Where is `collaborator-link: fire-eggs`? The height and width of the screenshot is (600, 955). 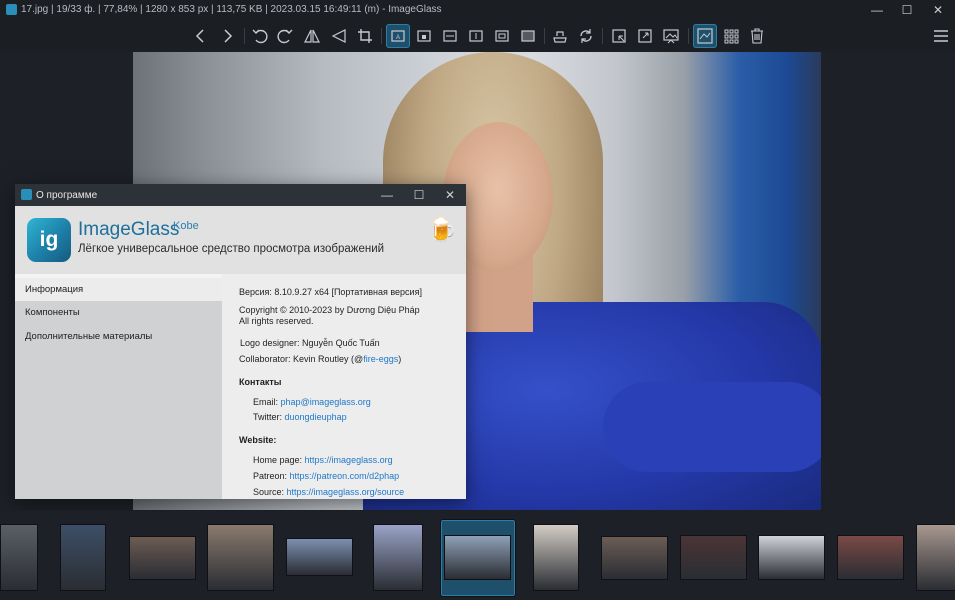
collaborator-link: fire-eggs is located at coordinates (380, 359).